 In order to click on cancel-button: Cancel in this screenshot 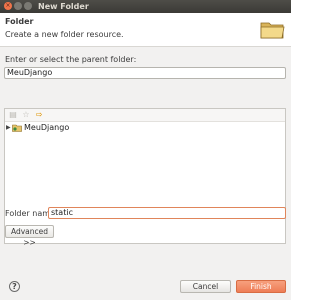, I will do `click(205, 286)`.